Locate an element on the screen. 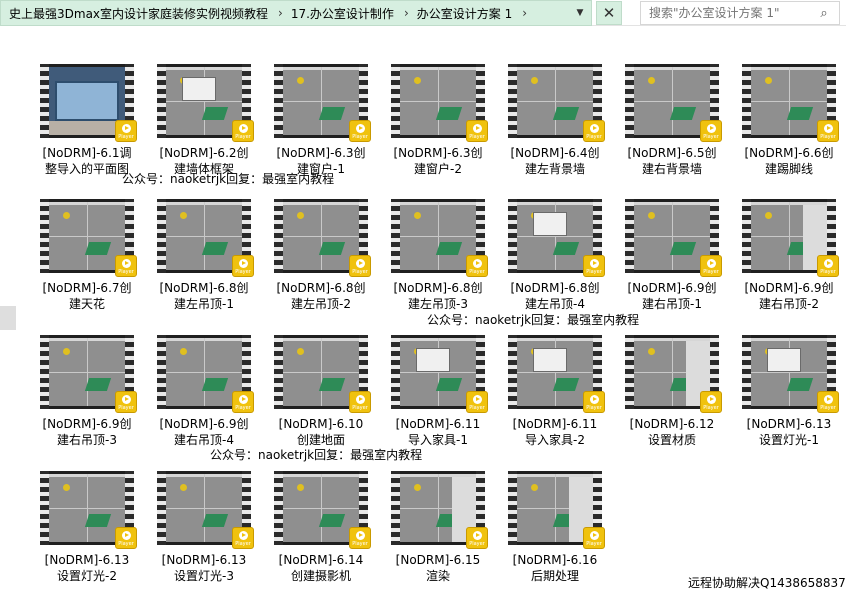 This screenshot has height=594, width=846. file-item: Player [NoDRM]-6.4创 建左背景墙 is located at coordinates (555, 120).